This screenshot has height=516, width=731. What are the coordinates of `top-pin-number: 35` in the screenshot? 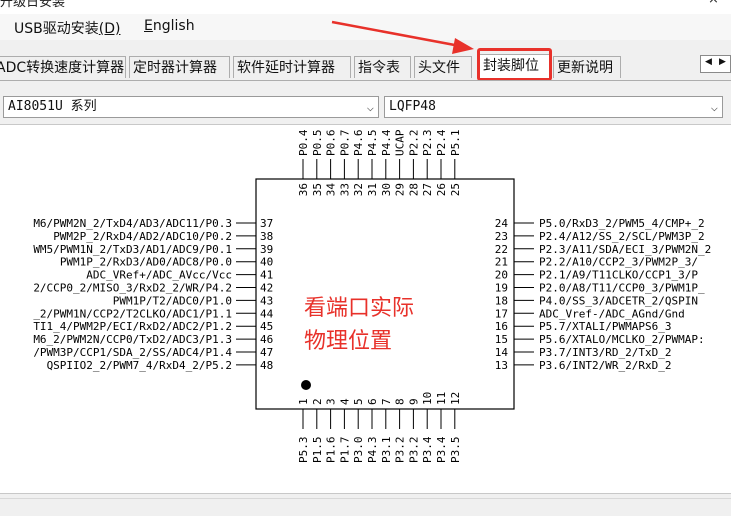 It's located at (317, 189).